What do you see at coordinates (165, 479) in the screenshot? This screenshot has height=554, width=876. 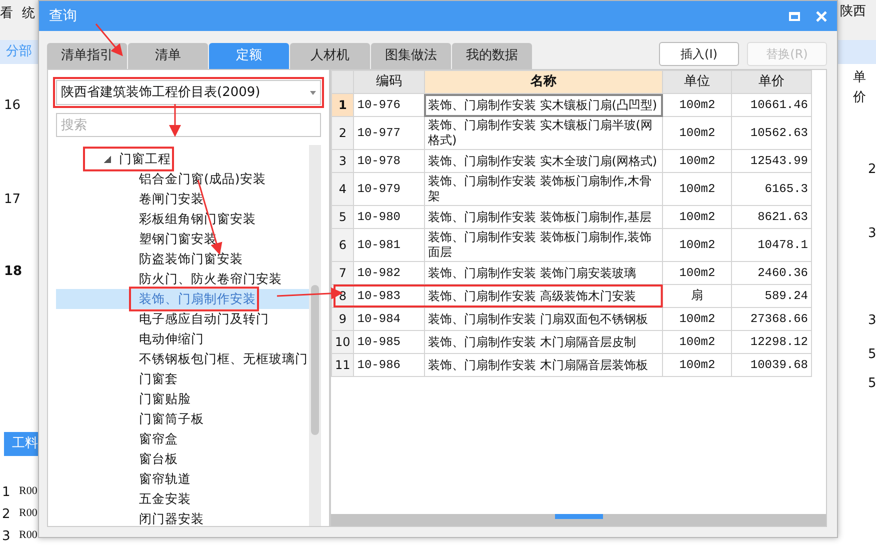 I see `tree-item: 窗帘轨道` at bounding box center [165, 479].